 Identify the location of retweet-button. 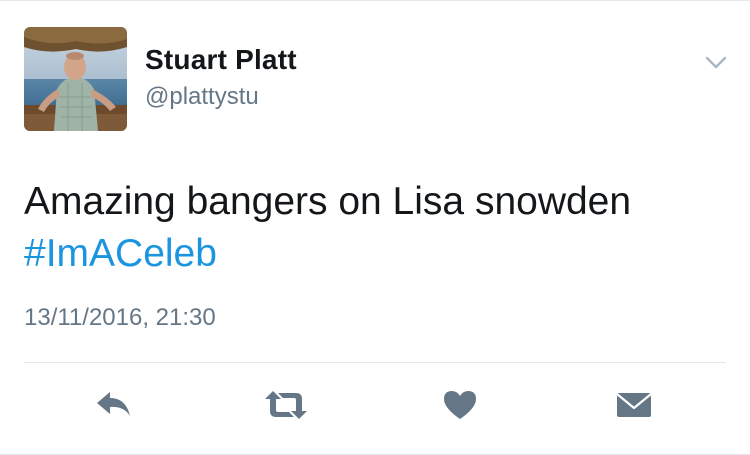
(286, 407).